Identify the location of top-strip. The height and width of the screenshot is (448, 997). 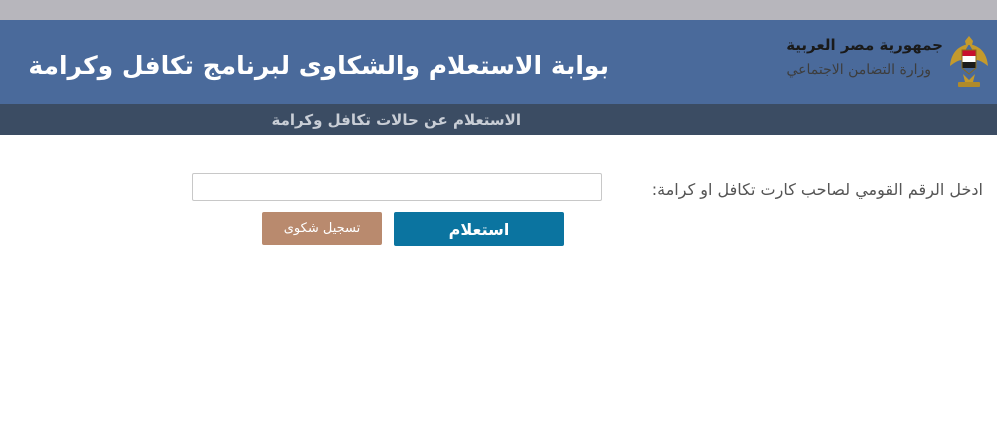
(498, 10).